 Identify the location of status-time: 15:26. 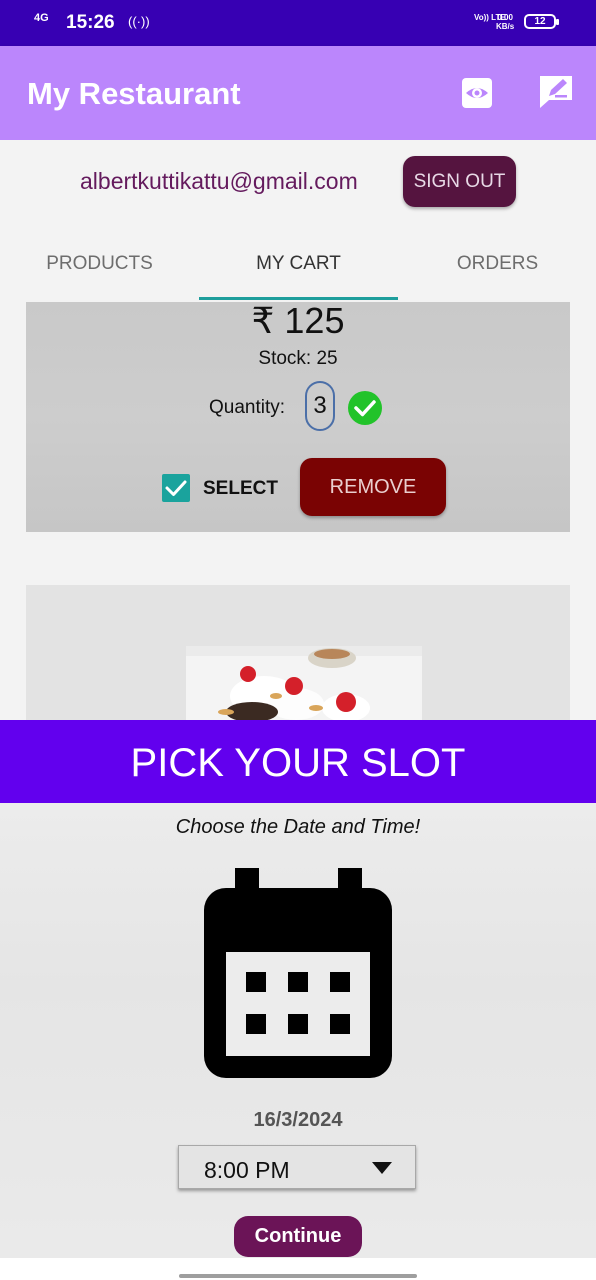
(90, 22).